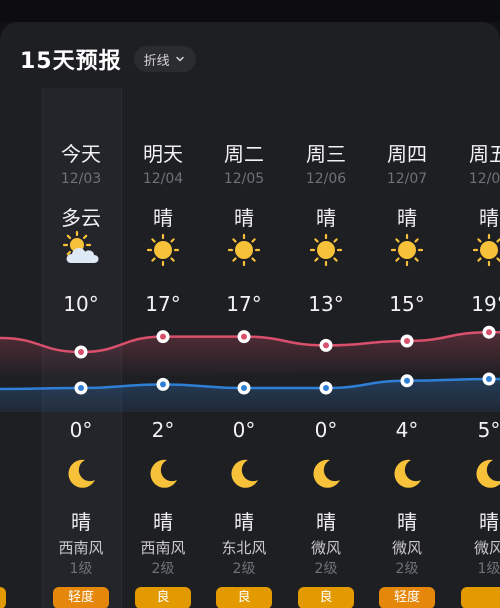 This screenshot has height=608, width=500. I want to click on date-label: 02, so click(9, 179).